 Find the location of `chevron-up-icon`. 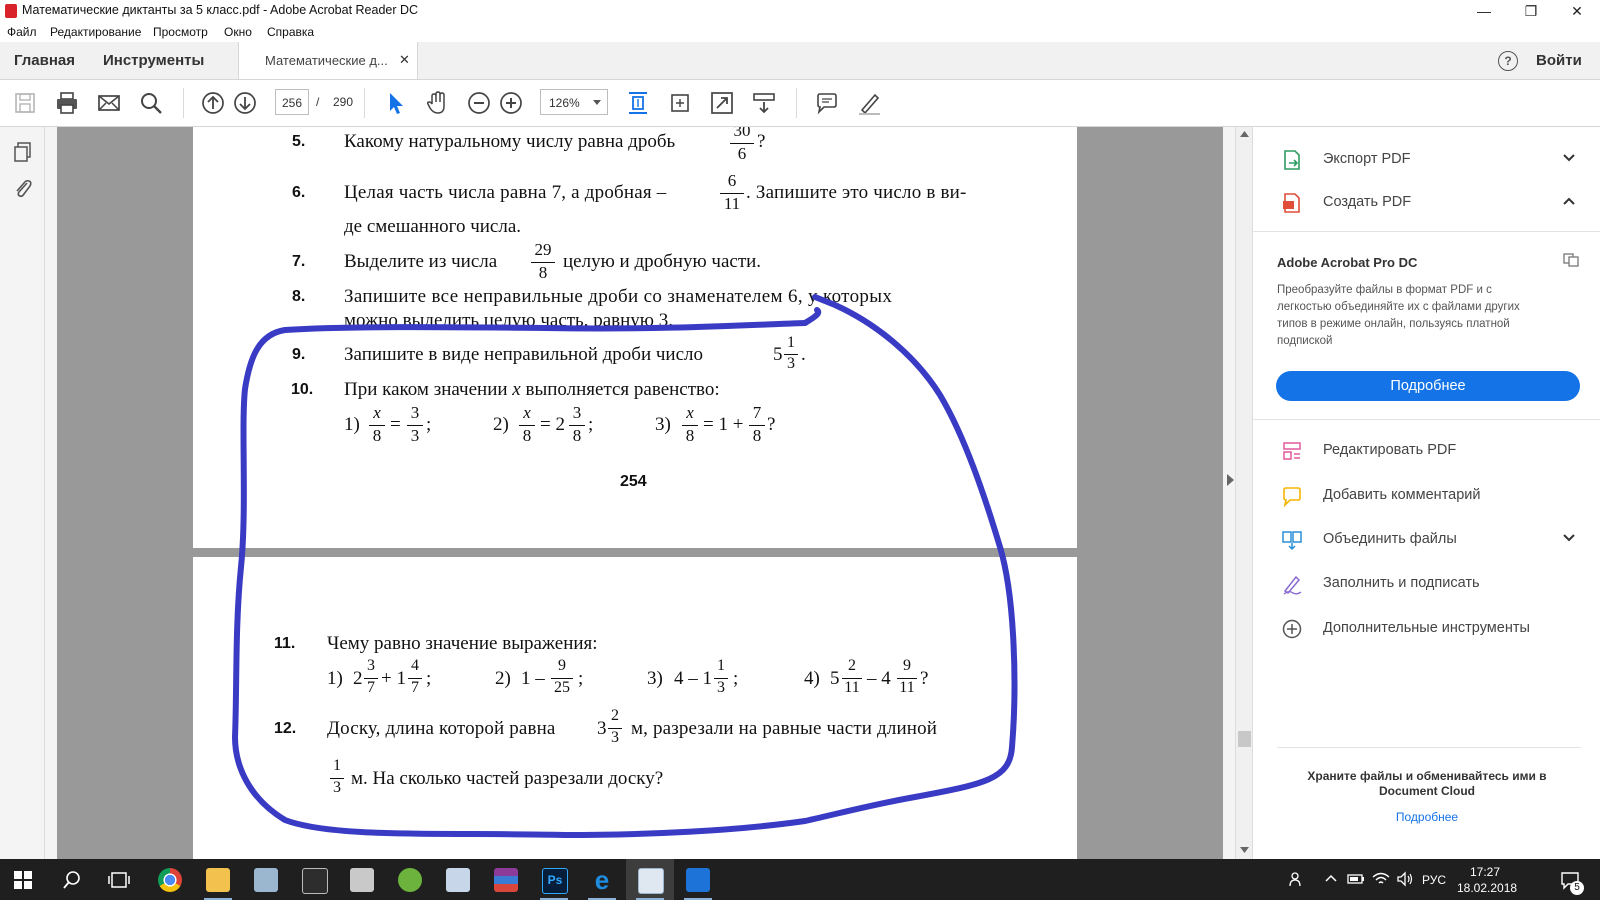

chevron-up-icon is located at coordinates (1569, 201).